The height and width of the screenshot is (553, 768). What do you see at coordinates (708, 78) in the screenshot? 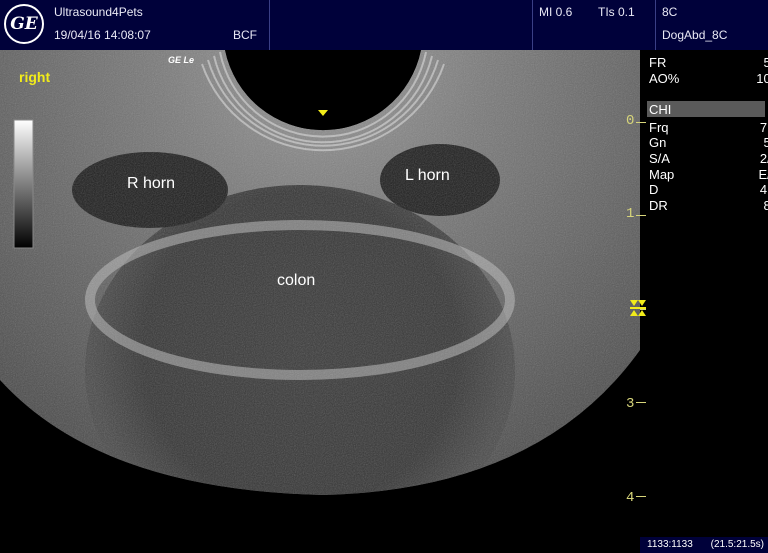
I see `param-row: AO% 100` at bounding box center [708, 78].